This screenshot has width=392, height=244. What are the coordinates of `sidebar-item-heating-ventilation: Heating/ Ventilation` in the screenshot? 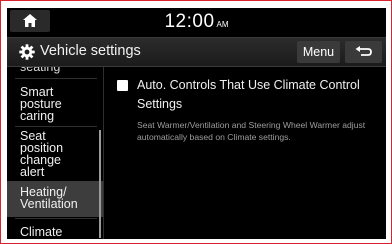 It's located at (55, 199).